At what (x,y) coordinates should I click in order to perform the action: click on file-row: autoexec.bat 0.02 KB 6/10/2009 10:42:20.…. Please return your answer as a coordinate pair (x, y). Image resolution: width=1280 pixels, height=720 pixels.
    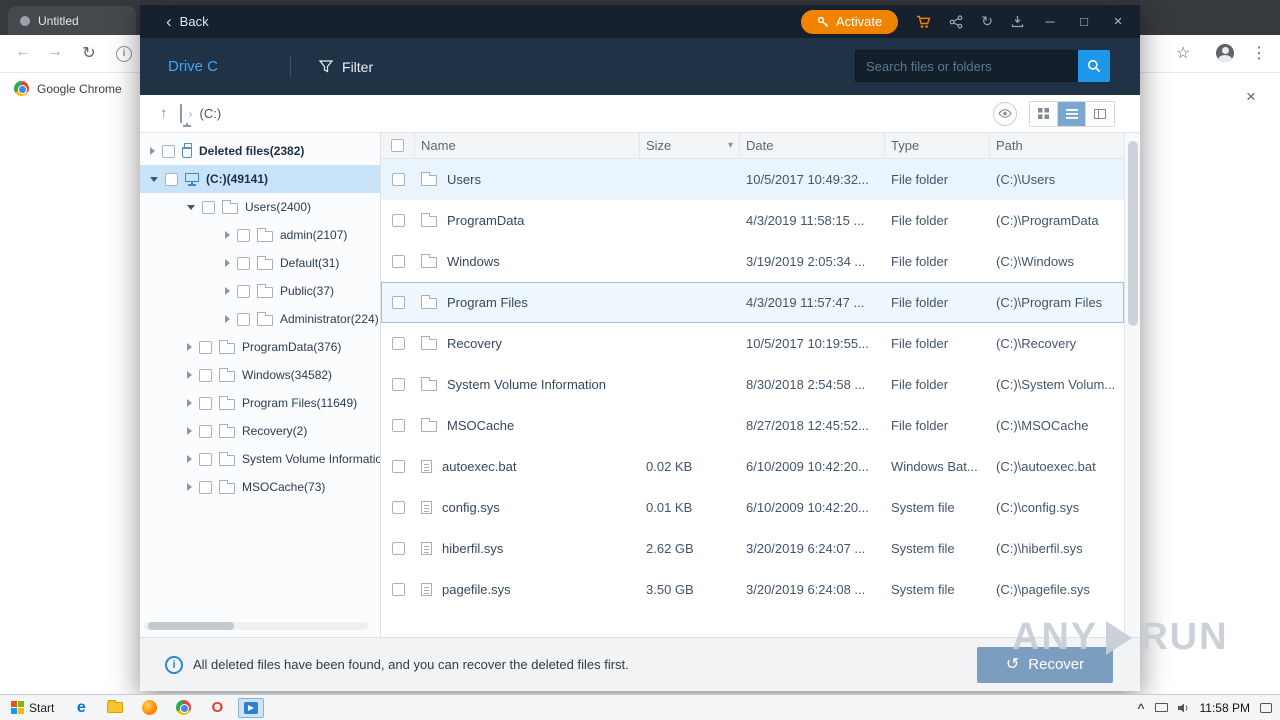
    Looking at the image, I should click on (752, 466).